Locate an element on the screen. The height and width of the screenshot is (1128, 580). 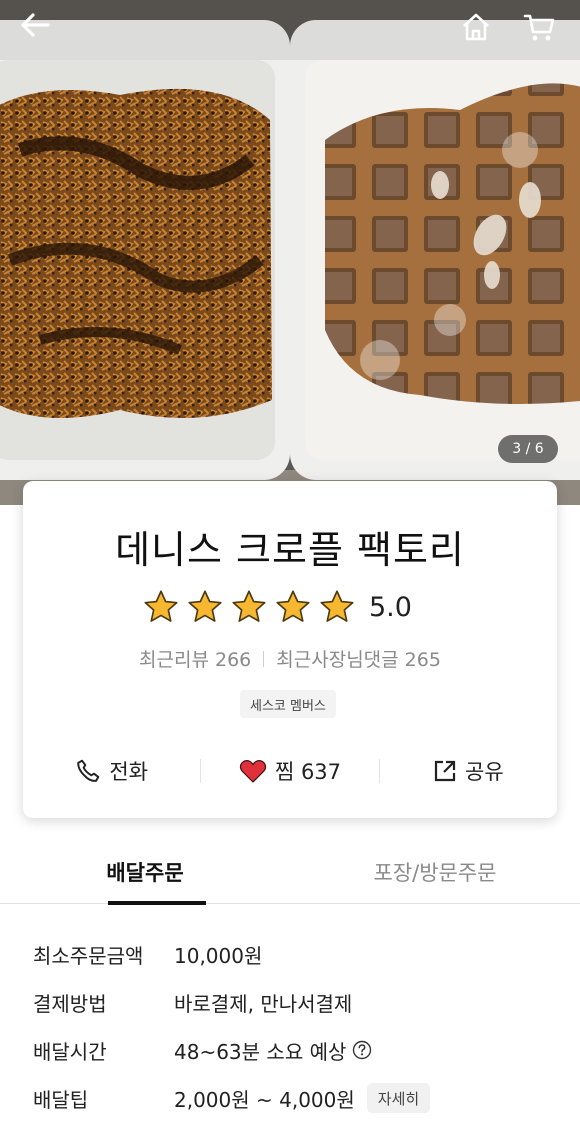
home-icon is located at coordinates (476, 27).